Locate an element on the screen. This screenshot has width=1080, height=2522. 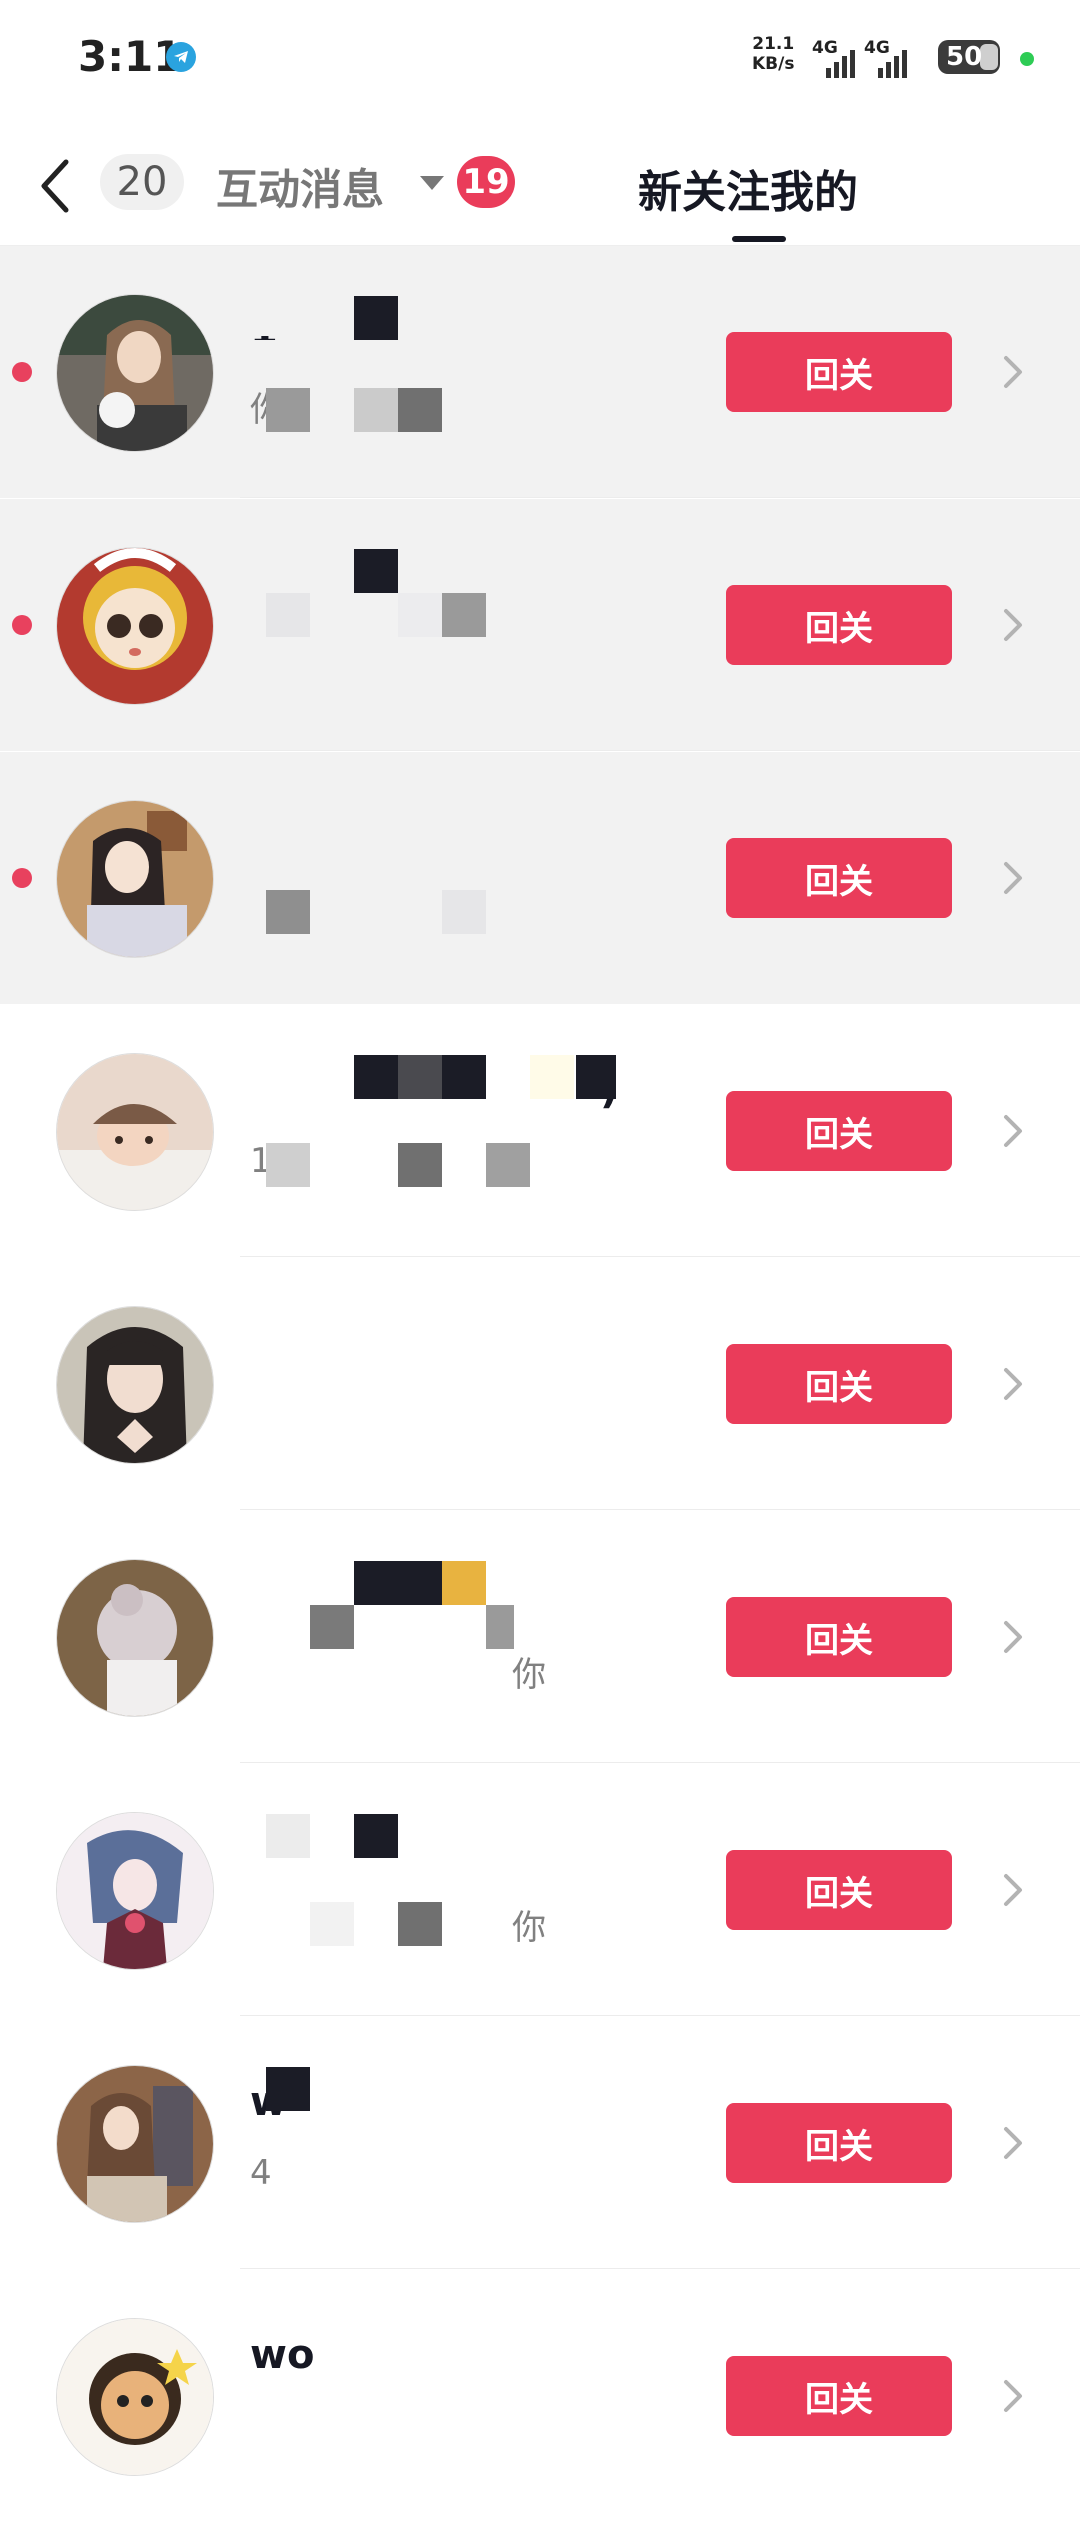
header: 20 互动消息 19 新关注我的 is located at coordinates (540, 183).